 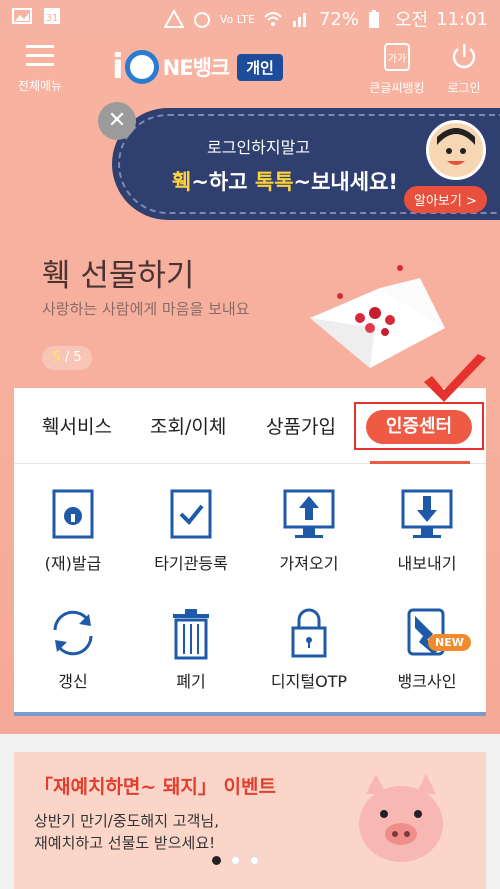 What do you see at coordinates (309, 513) in the screenshot?
I see `monitor-upload-icon` at bounding box center [309, 513].